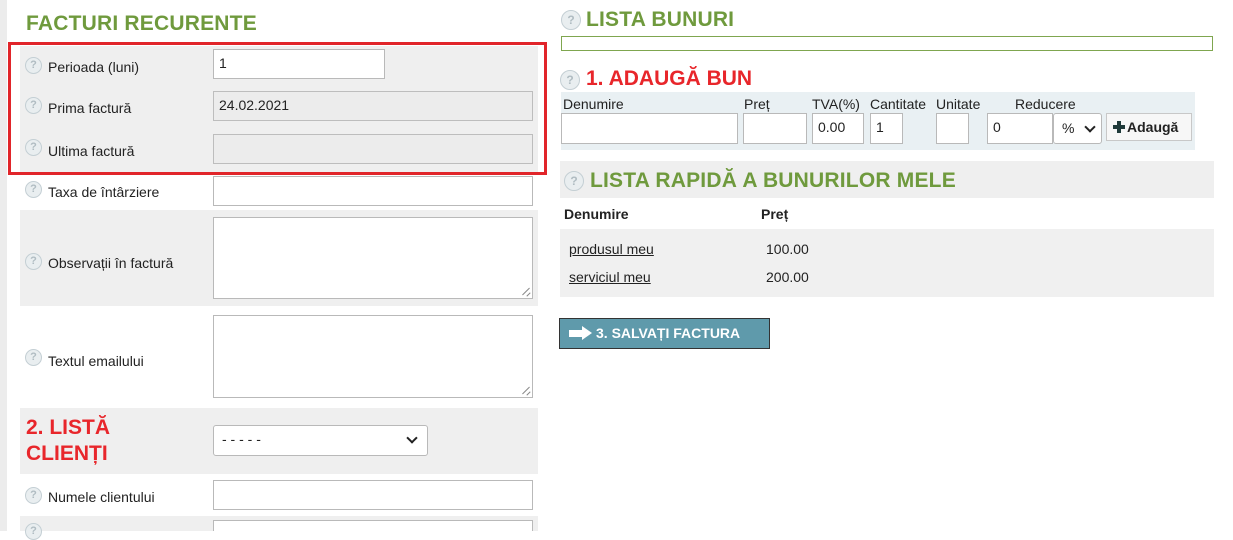  I want to click on quick-item-price: 200.00, so click(787, 277).